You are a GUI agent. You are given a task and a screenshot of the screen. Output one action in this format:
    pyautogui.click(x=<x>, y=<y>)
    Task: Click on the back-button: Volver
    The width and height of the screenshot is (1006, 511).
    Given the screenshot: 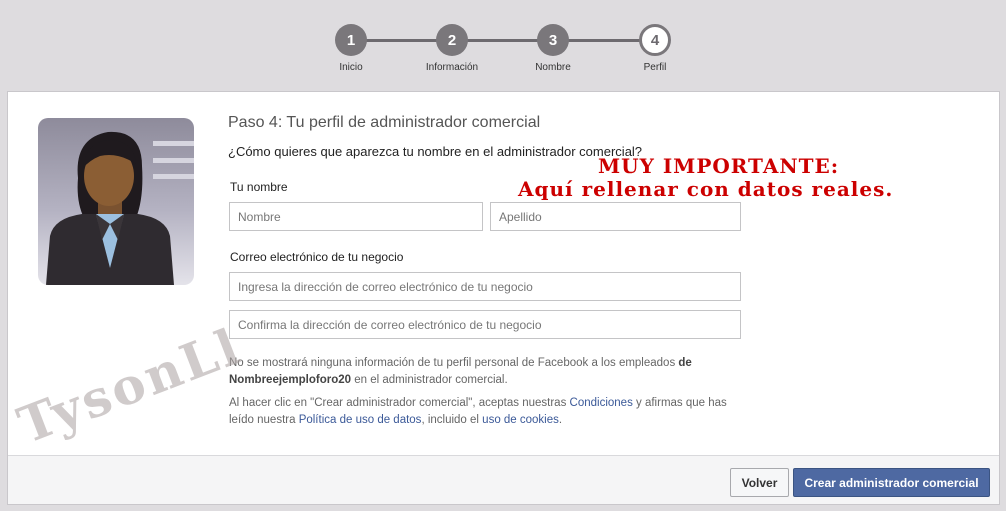 What is the action you would take?
    pyautogui.click(x=759, y=482)
    